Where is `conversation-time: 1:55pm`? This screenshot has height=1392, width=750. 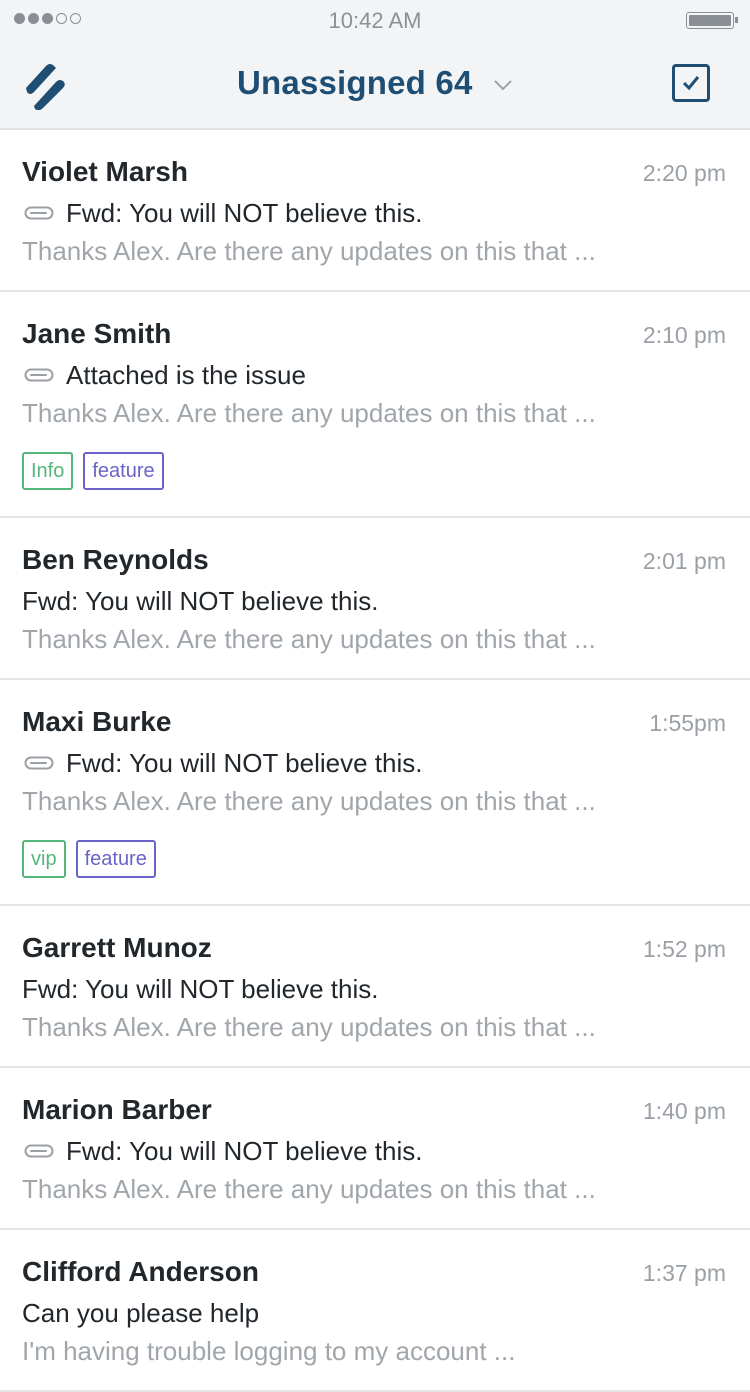 conversation-time: 1:55pm is located at coordinates (687, 723).